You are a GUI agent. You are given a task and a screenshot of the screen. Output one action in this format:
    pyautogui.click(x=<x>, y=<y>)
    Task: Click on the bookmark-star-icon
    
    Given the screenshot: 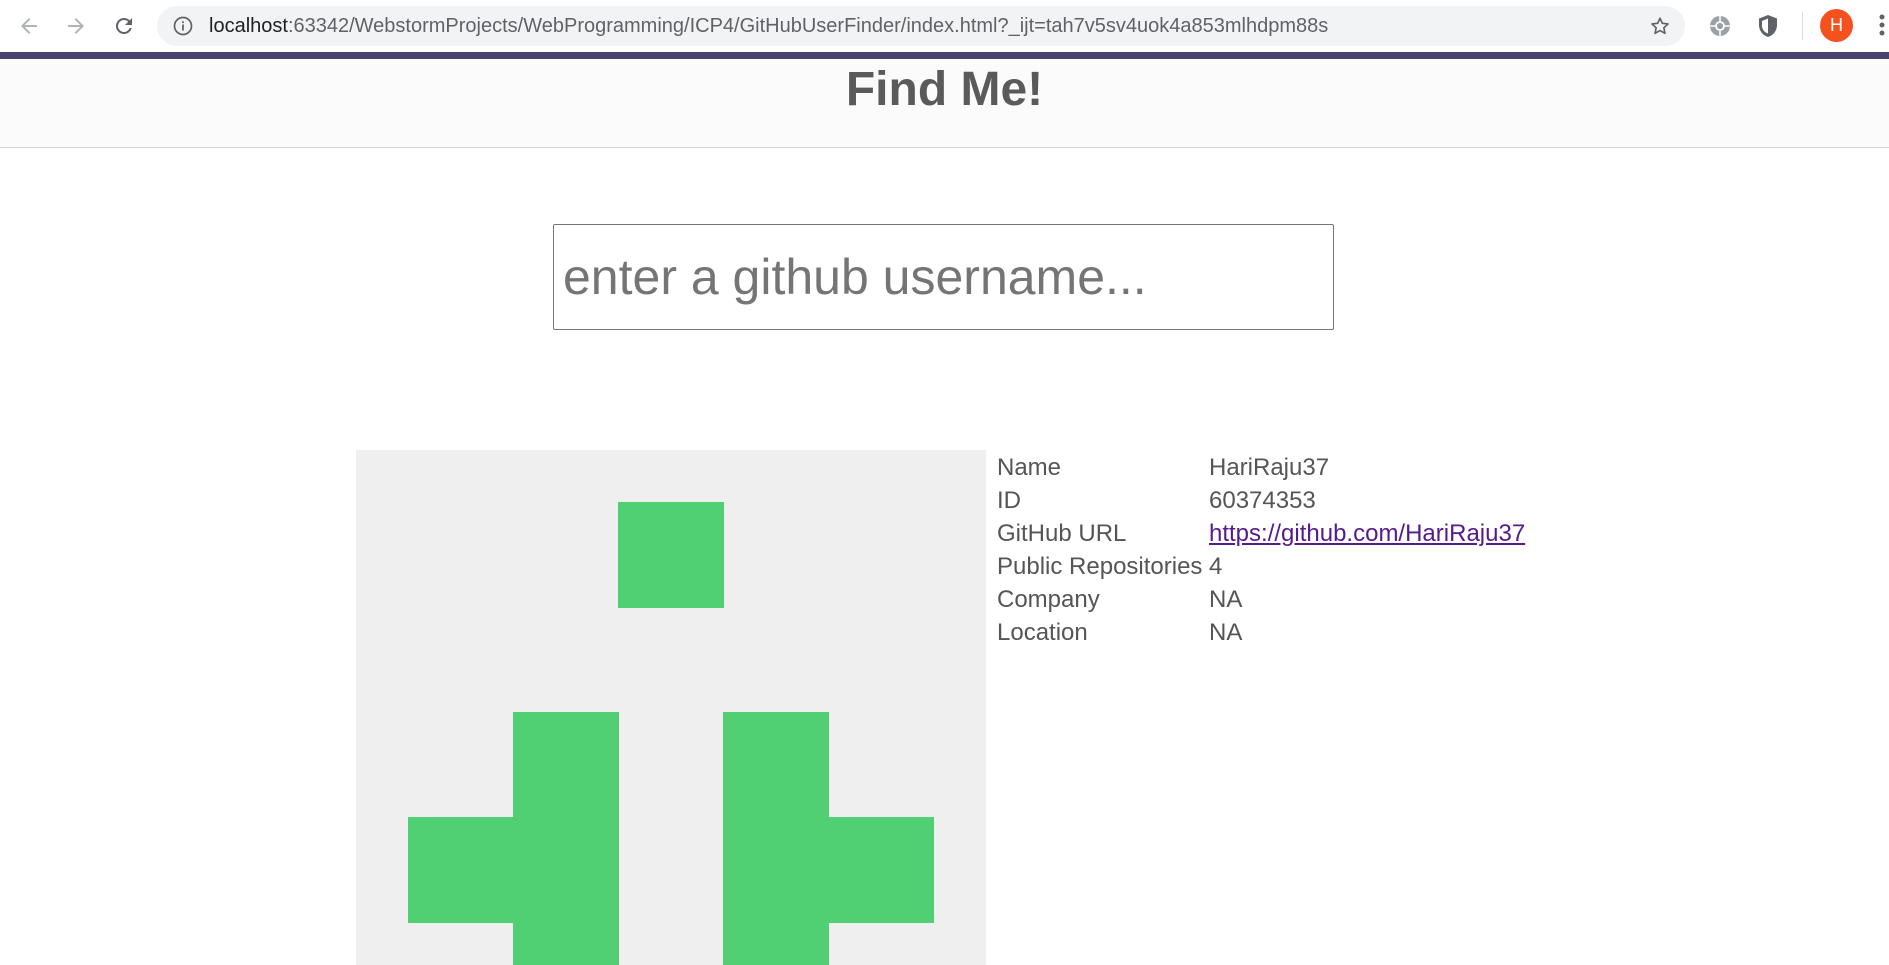 What is the action you would take?
    pyautogui.click(x=1660, y=26)
    